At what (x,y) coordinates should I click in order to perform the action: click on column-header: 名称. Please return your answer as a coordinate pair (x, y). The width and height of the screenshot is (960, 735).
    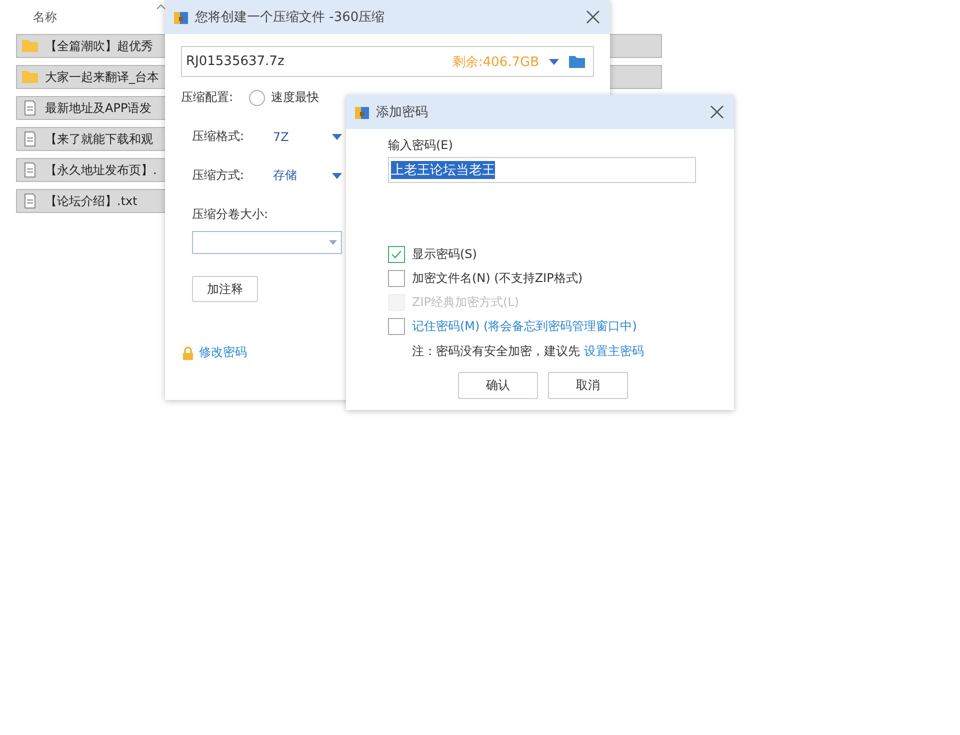
    Looking at the image, I should click on (45, 17).